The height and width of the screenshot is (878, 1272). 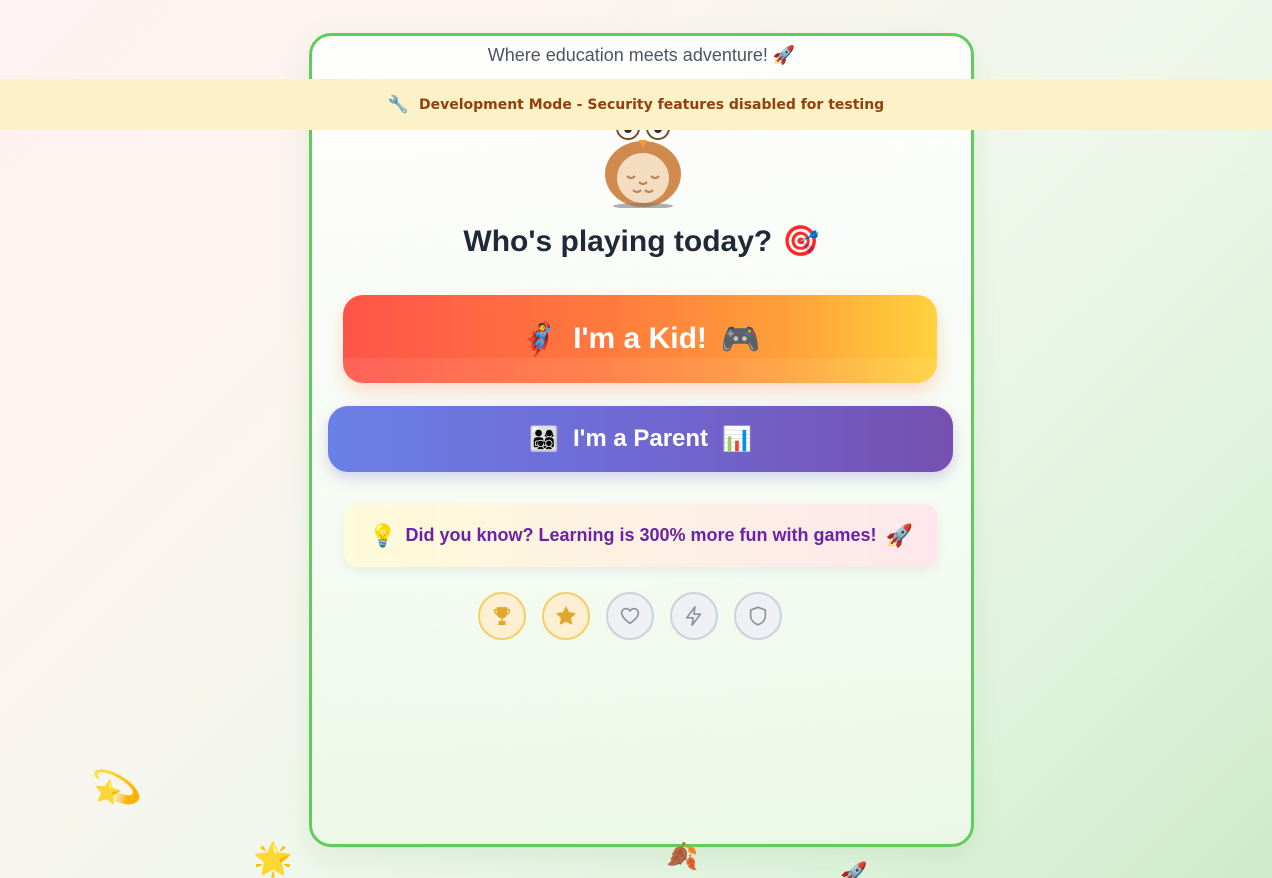 I want to click on family-icon: 👨‍👩‍👧‍👦, so click(x=544, y=439).